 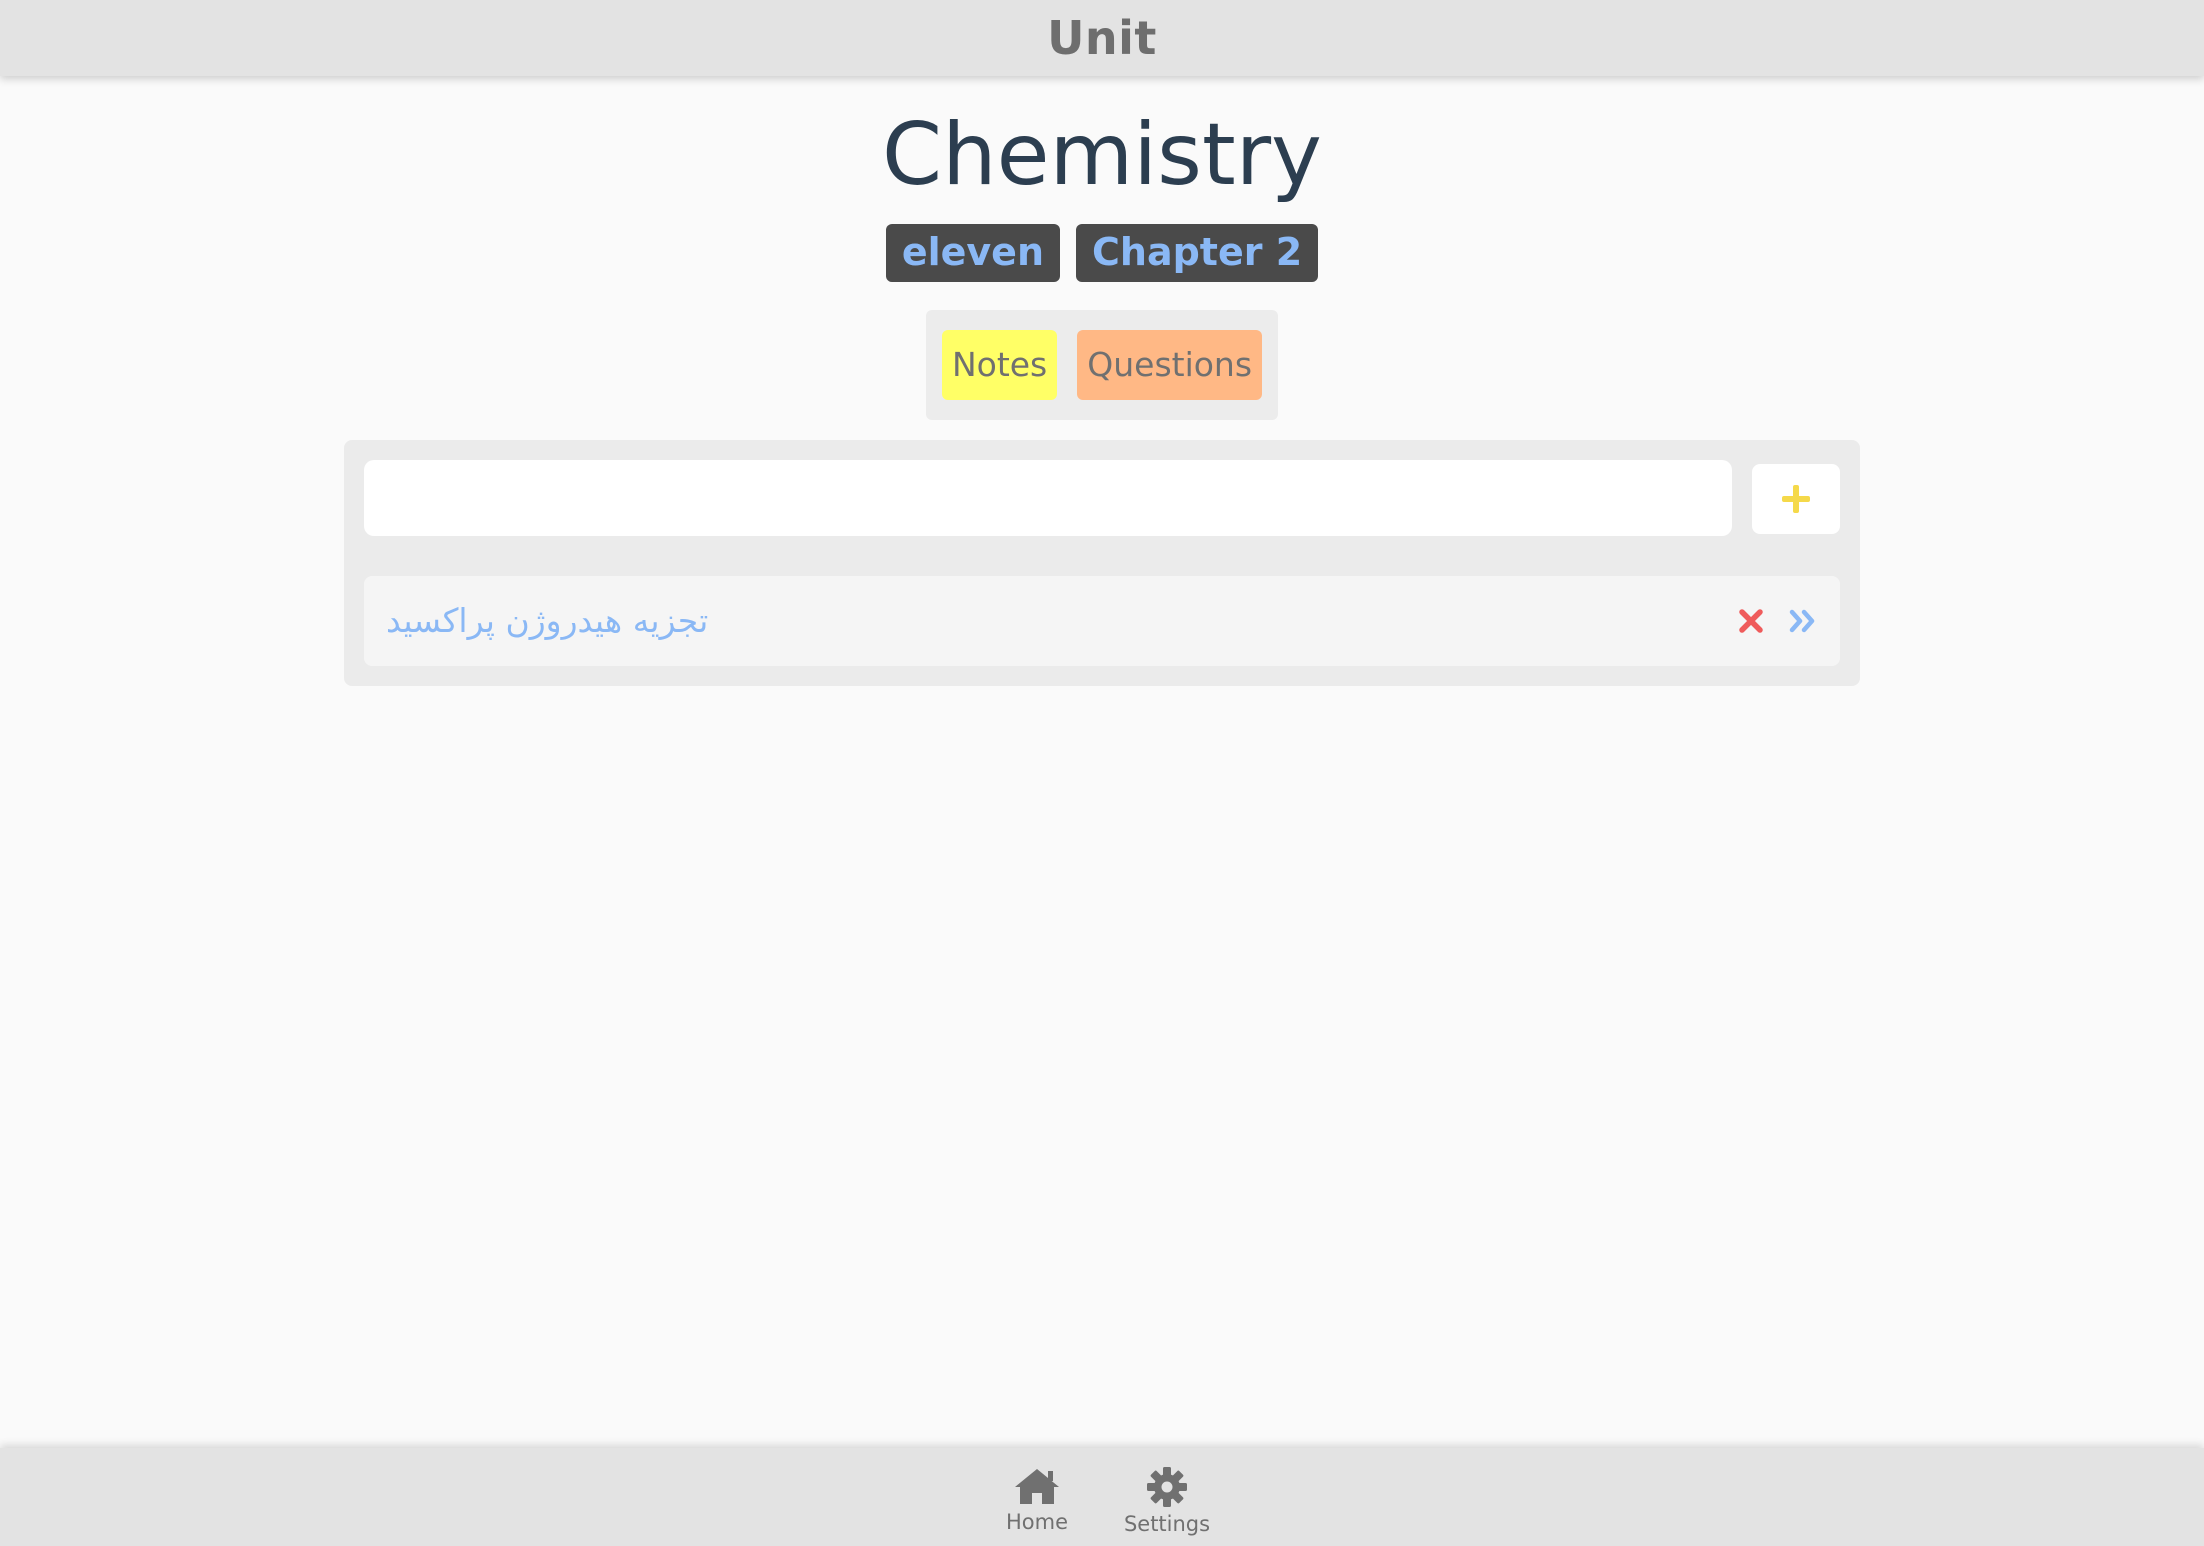 What do you see at coordinates (973, 253) in the screenshot?
I see `grade-badge: eleven` at bounding box center [973, 253].